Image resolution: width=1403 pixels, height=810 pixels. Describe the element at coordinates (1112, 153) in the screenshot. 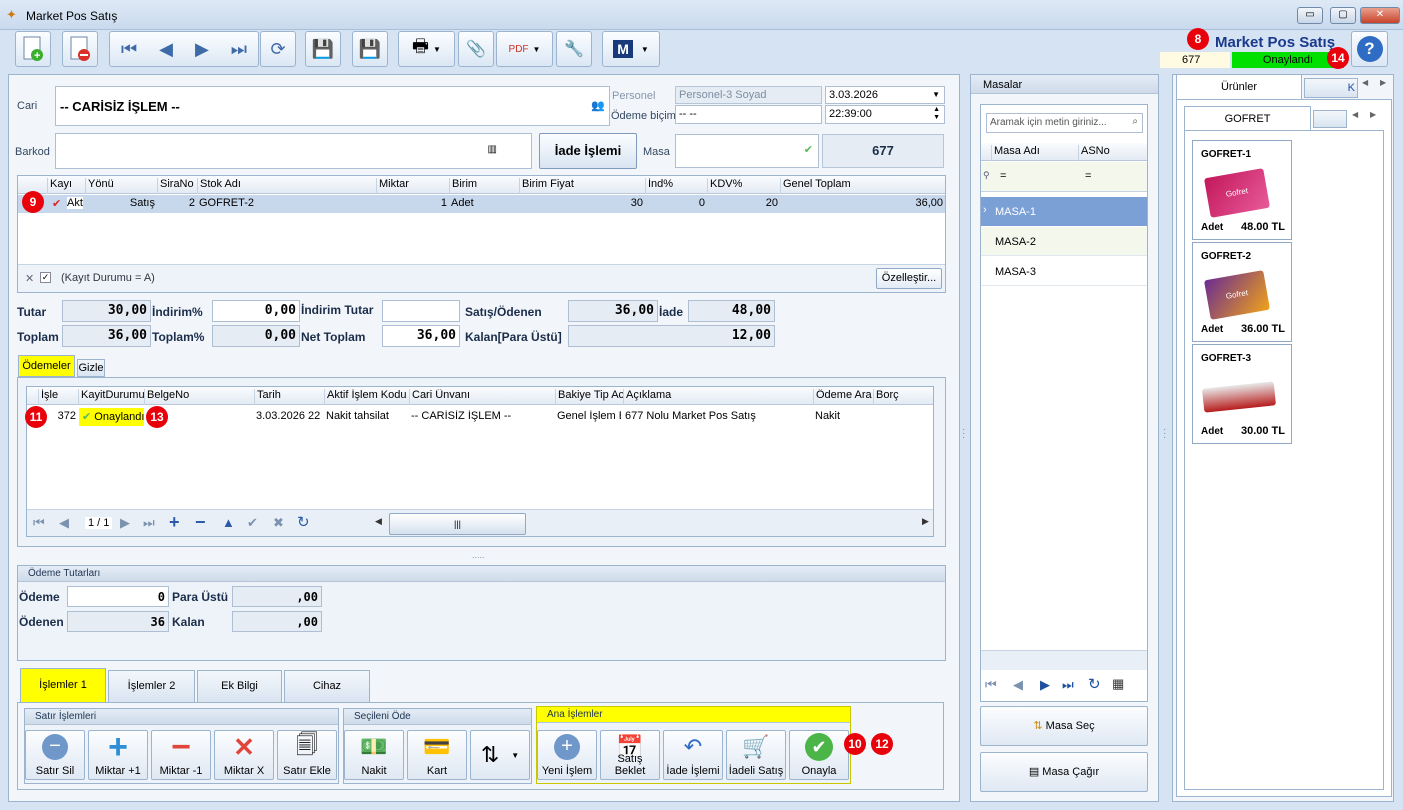

I see `col-asno: ASNo` at that location.